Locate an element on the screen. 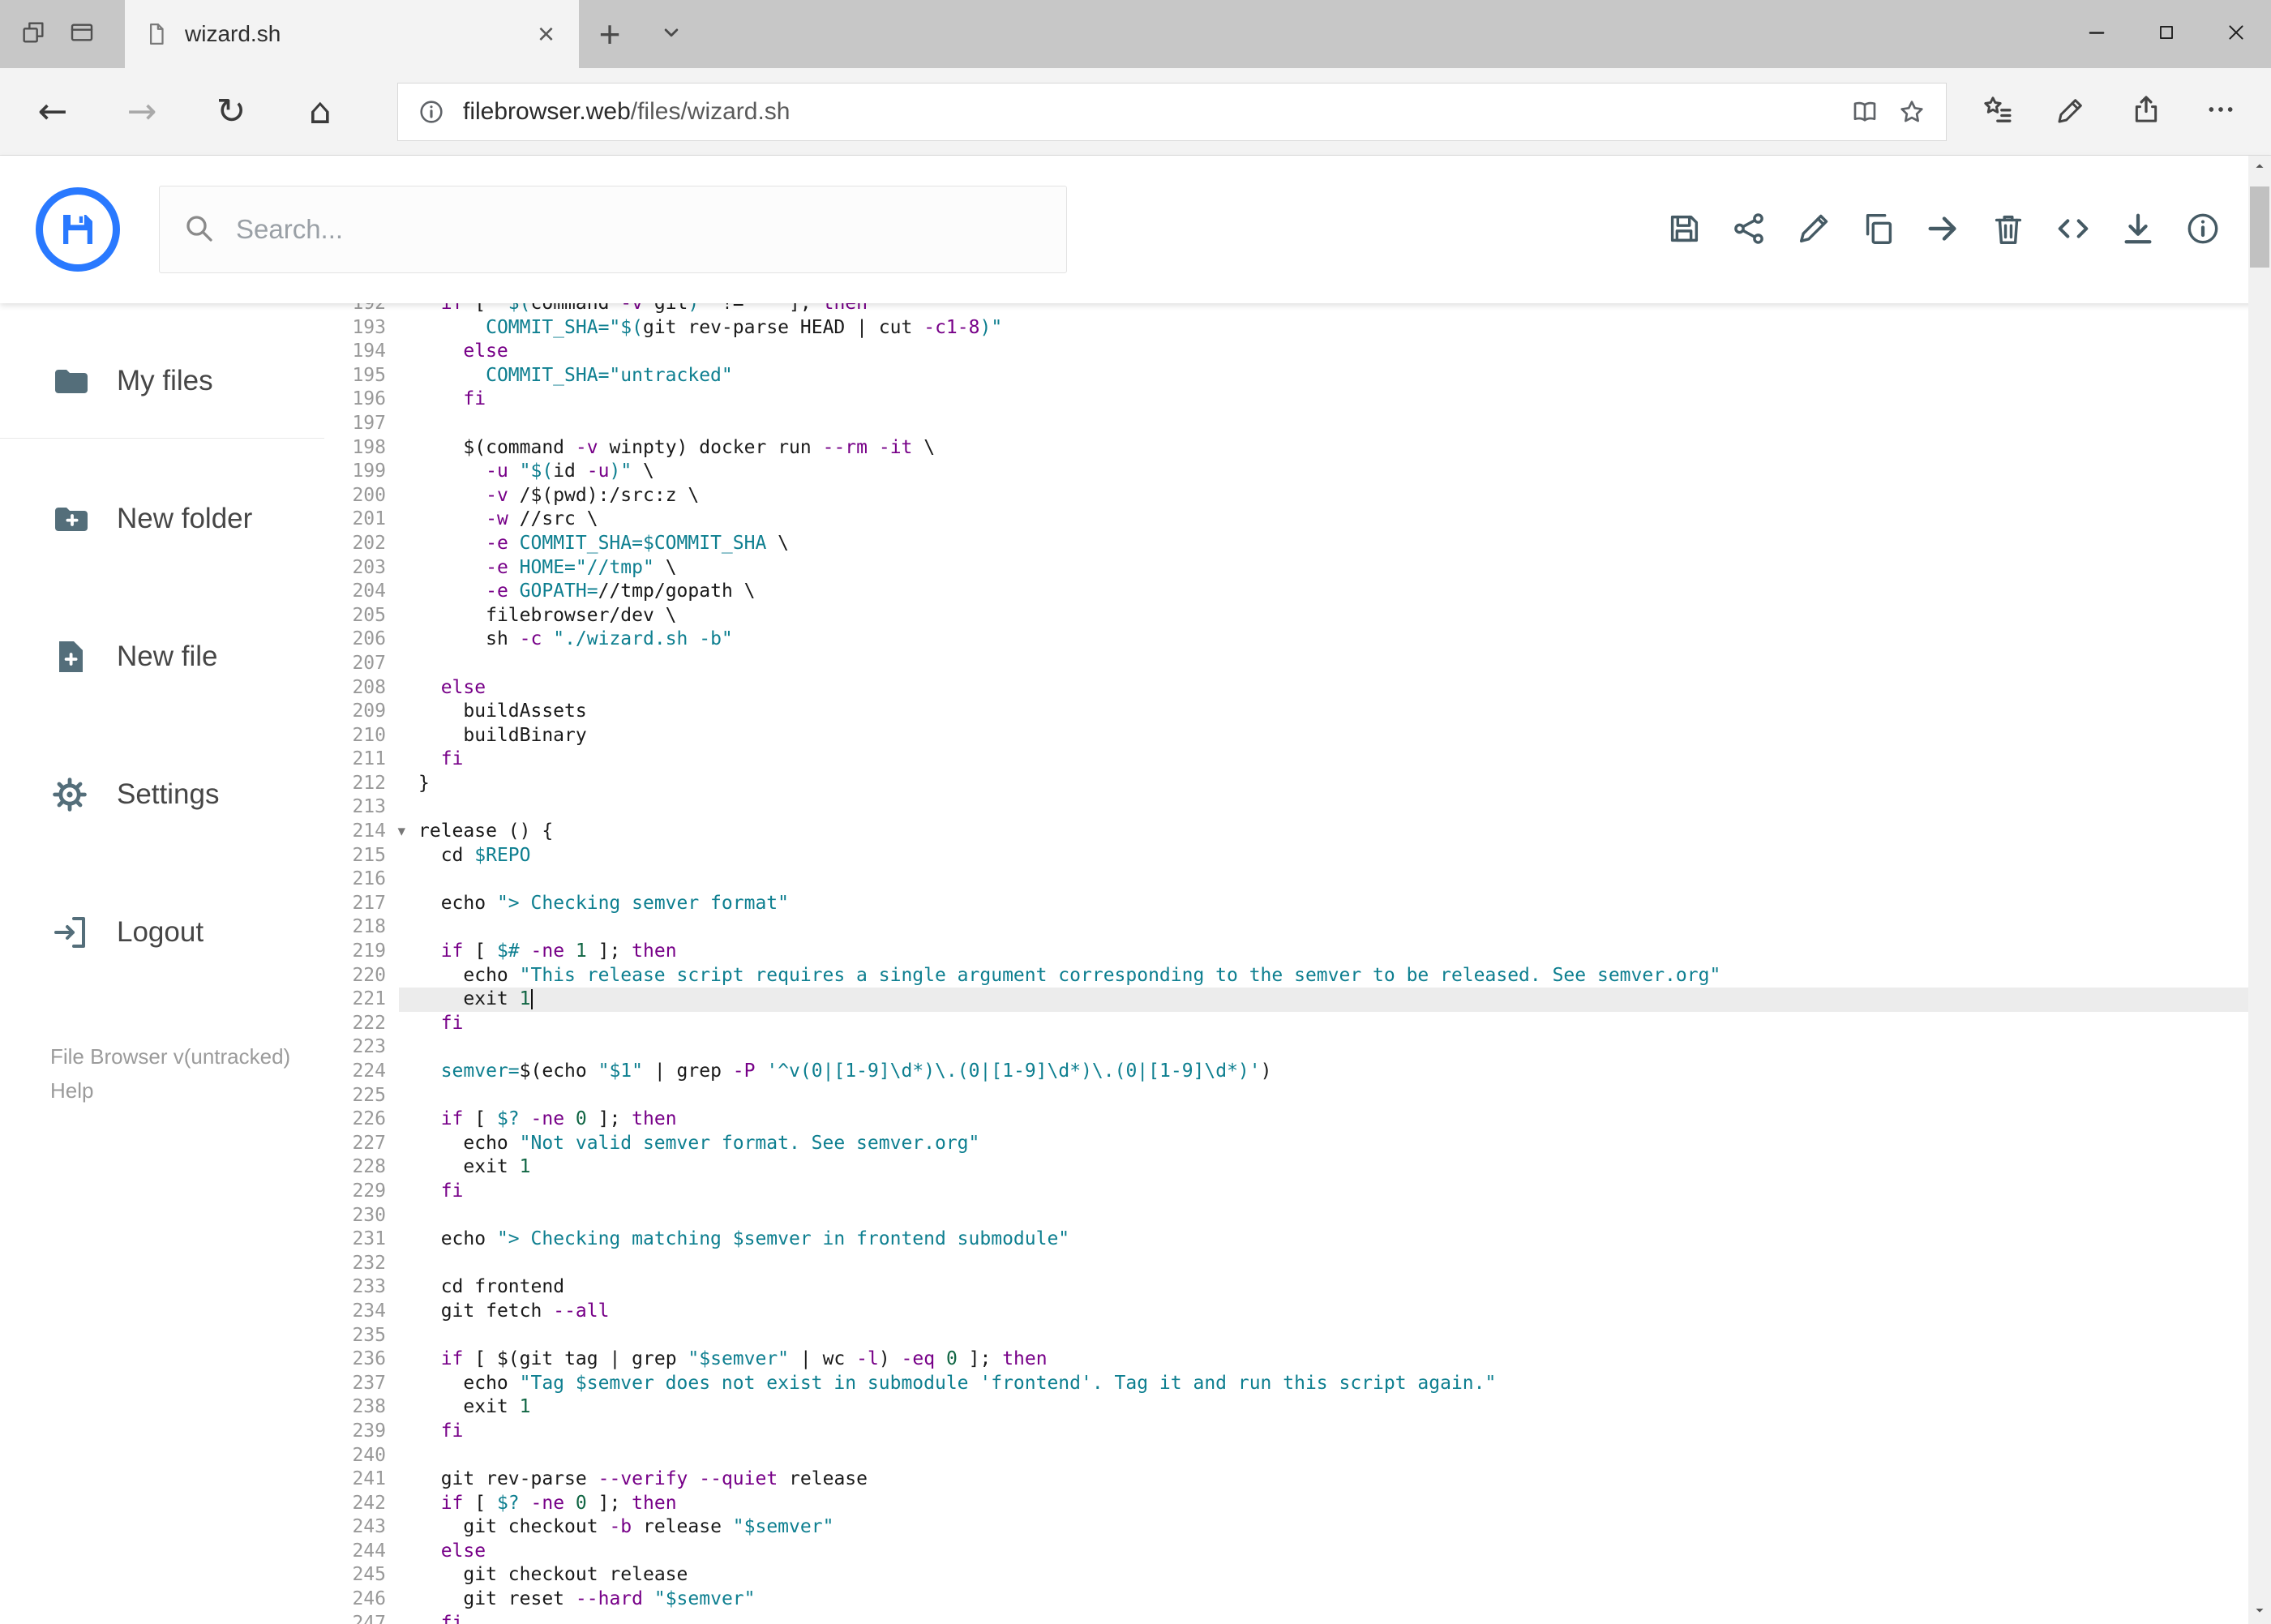  code-line: 217 echo "> Checking semver format" is located at coordinates (1297, 904).